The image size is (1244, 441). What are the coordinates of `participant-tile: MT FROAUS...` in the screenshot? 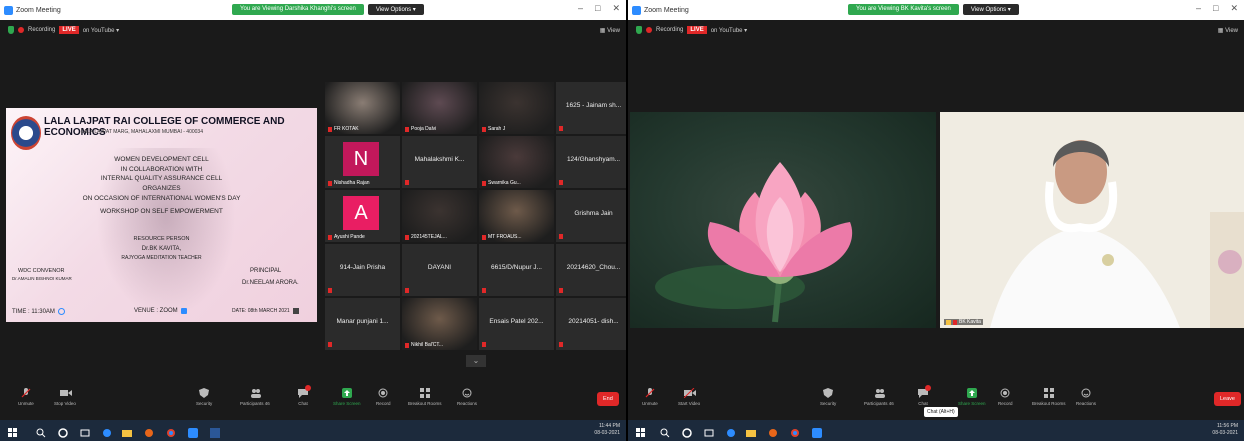 It's located at (516, 216).